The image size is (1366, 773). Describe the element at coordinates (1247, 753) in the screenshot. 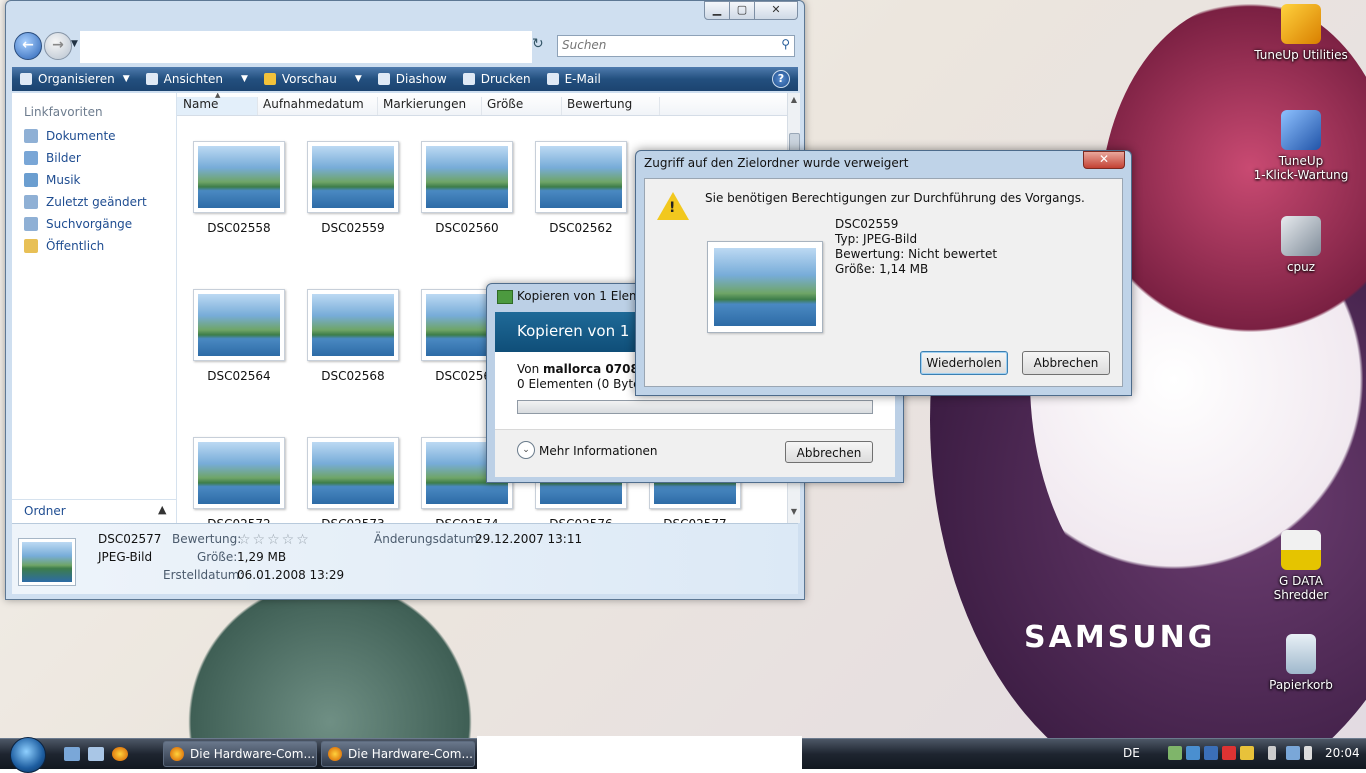

I see `messenger-tray-icon` at that location.